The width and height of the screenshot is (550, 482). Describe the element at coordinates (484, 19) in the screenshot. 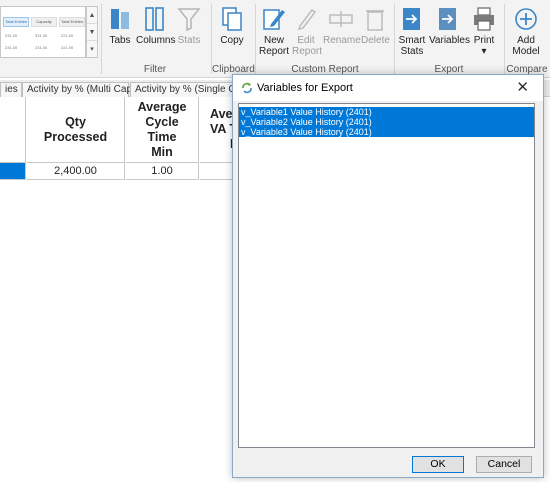

I see `printer-icon` at that location.